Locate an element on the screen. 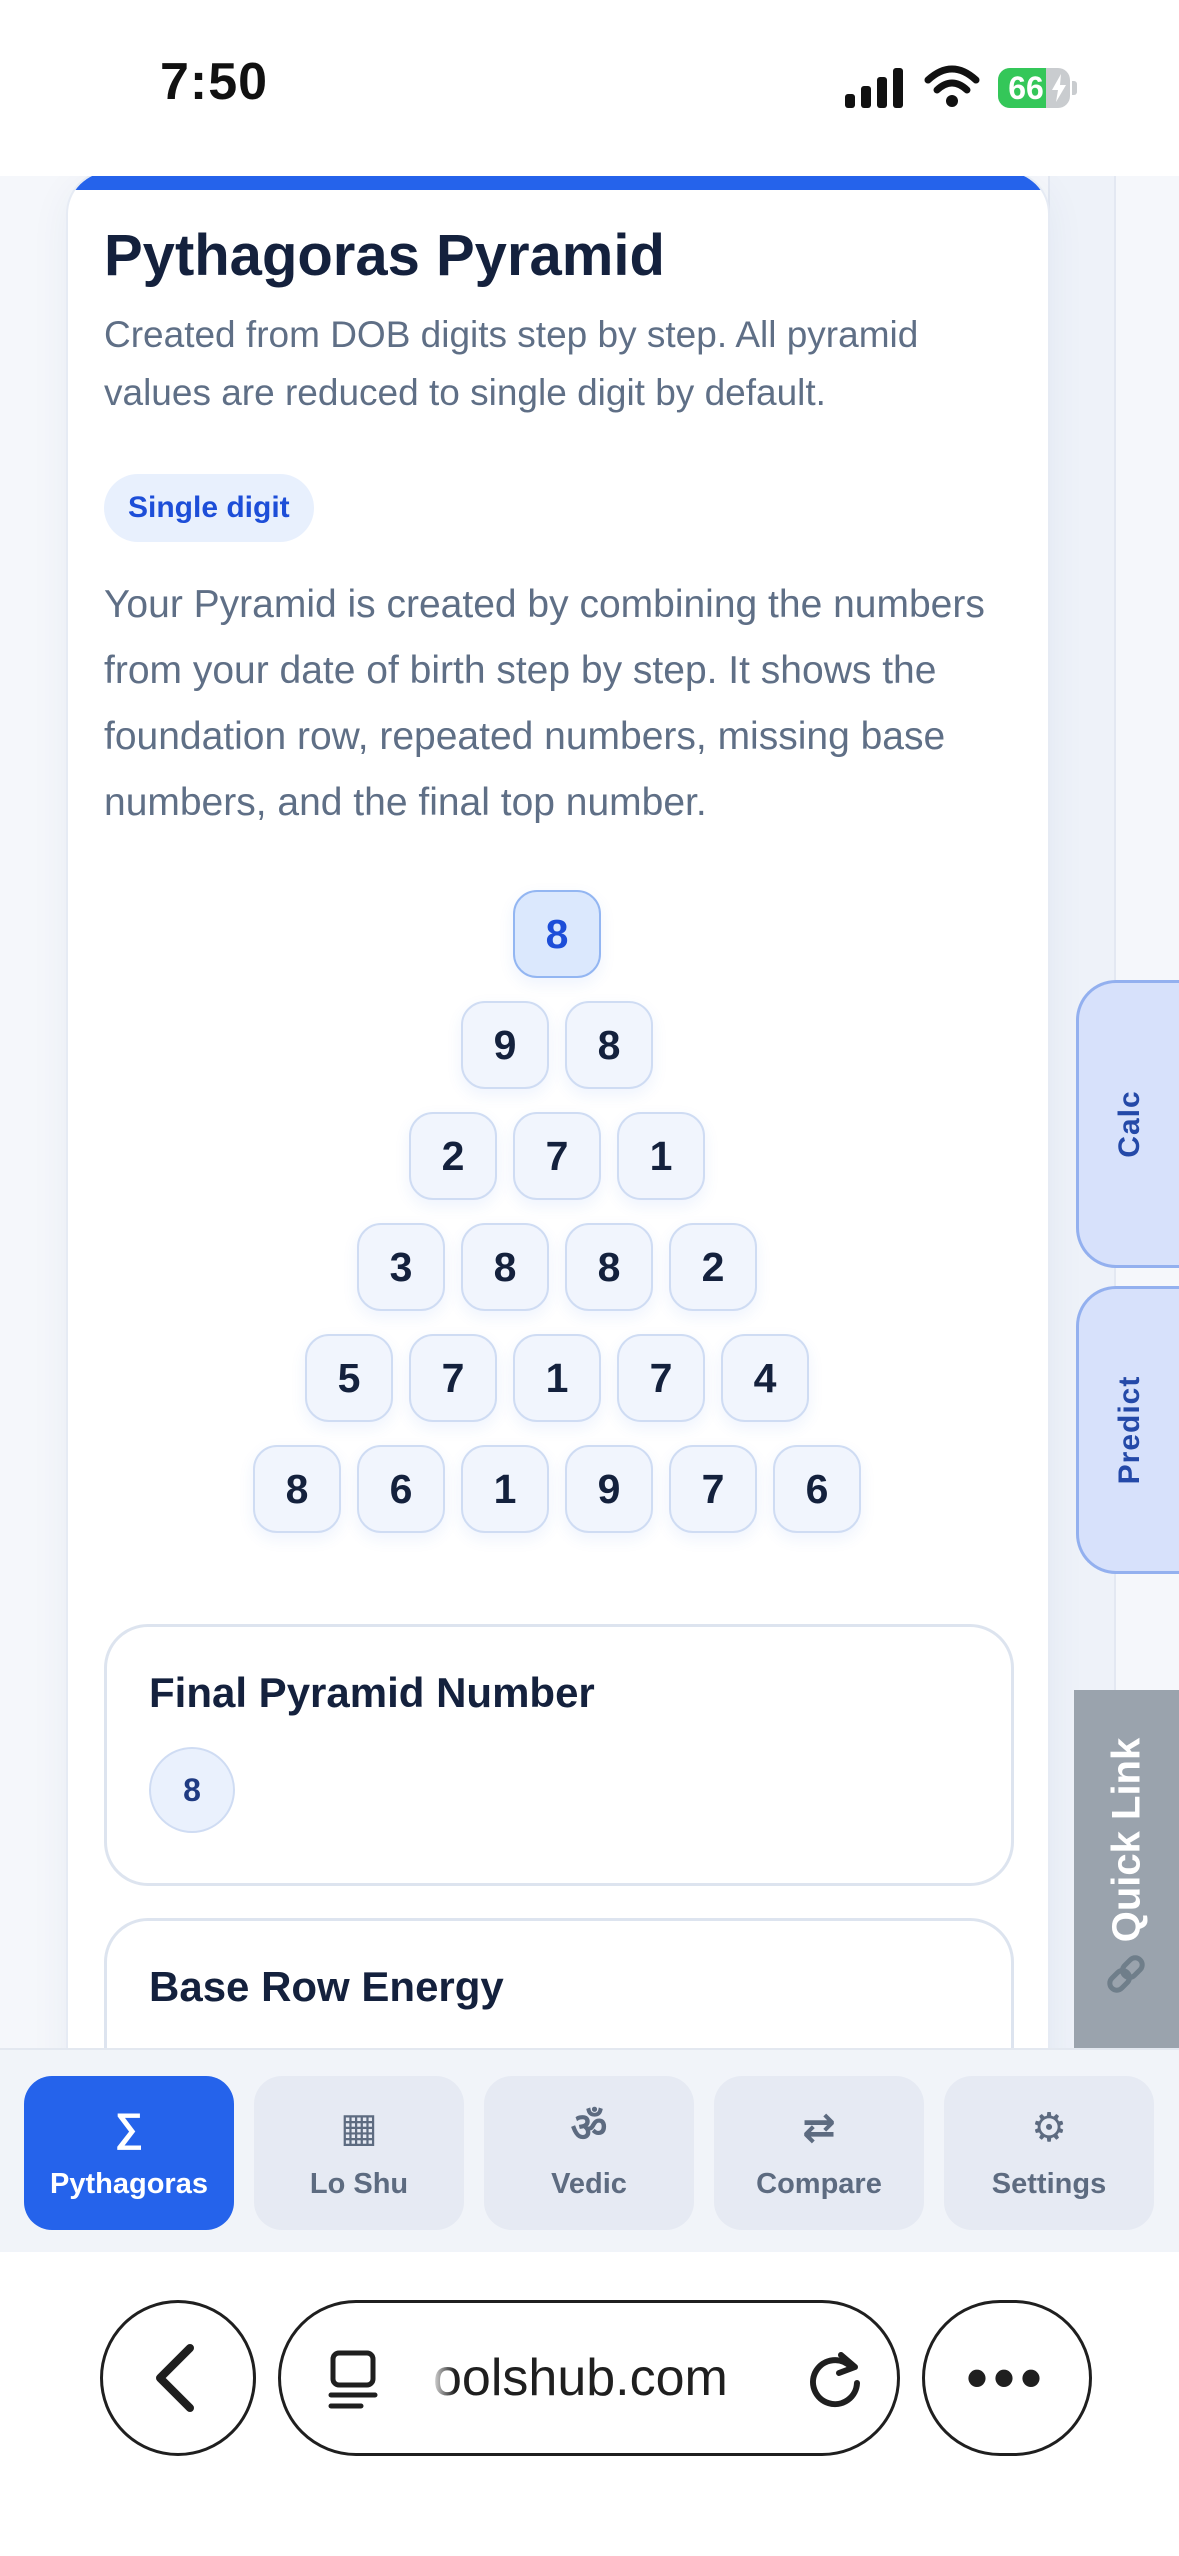 Image resolution: width=1179 pixels, height=2556 pixels. card-title: Pythagoras Pyramid is located at coordinates (384, 255).